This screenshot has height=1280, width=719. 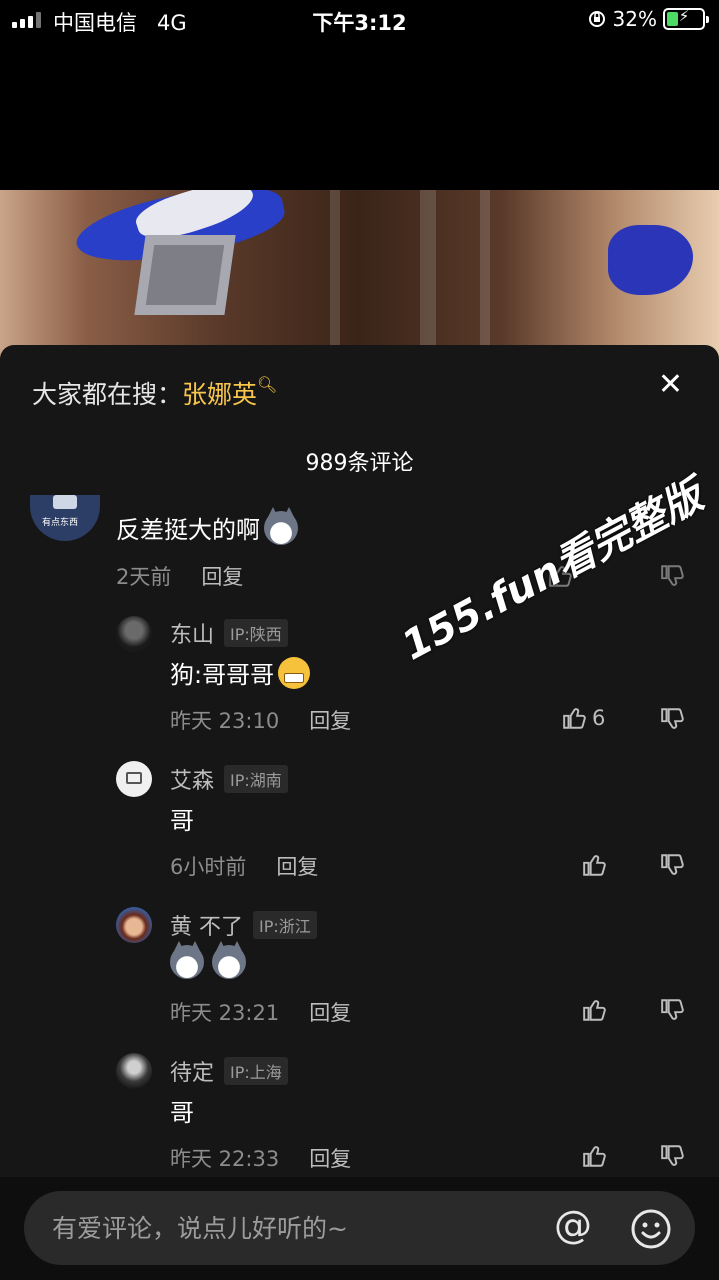 I want to click on like-count: 6, so click(x=599, y=718).